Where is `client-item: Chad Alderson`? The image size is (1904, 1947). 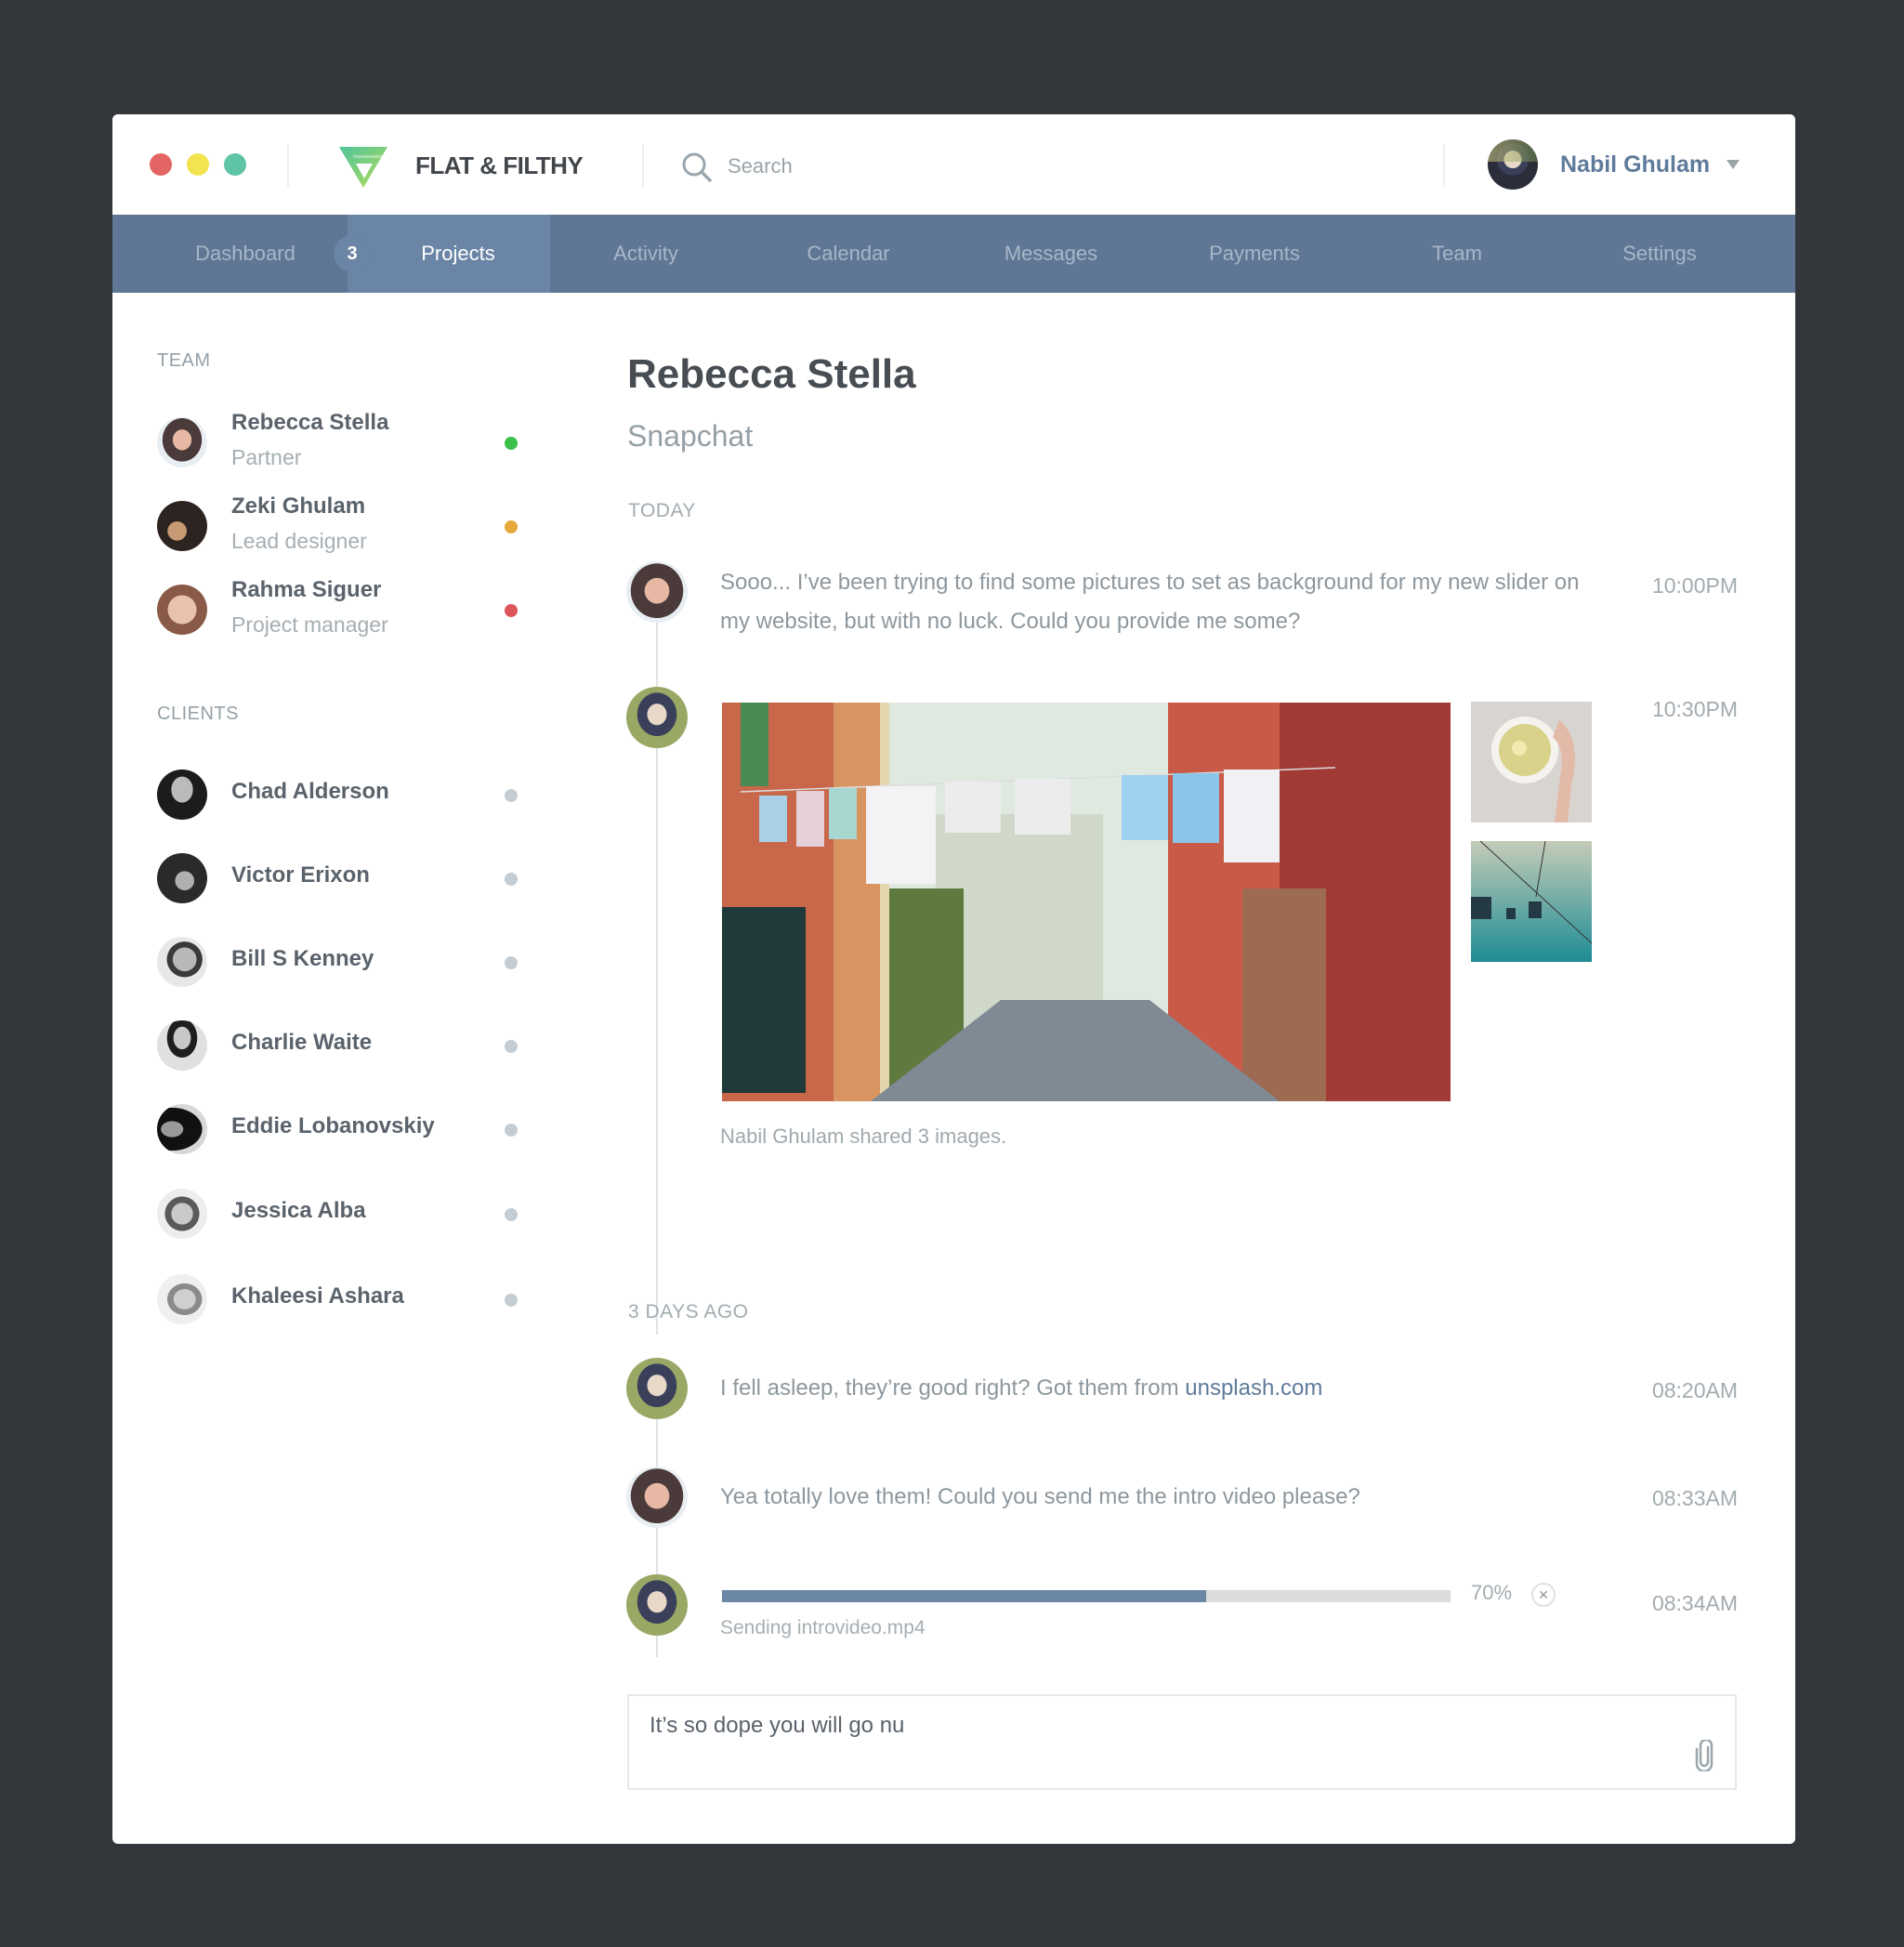 client-item: Chad Alderson is located at coordinates (343, 795).